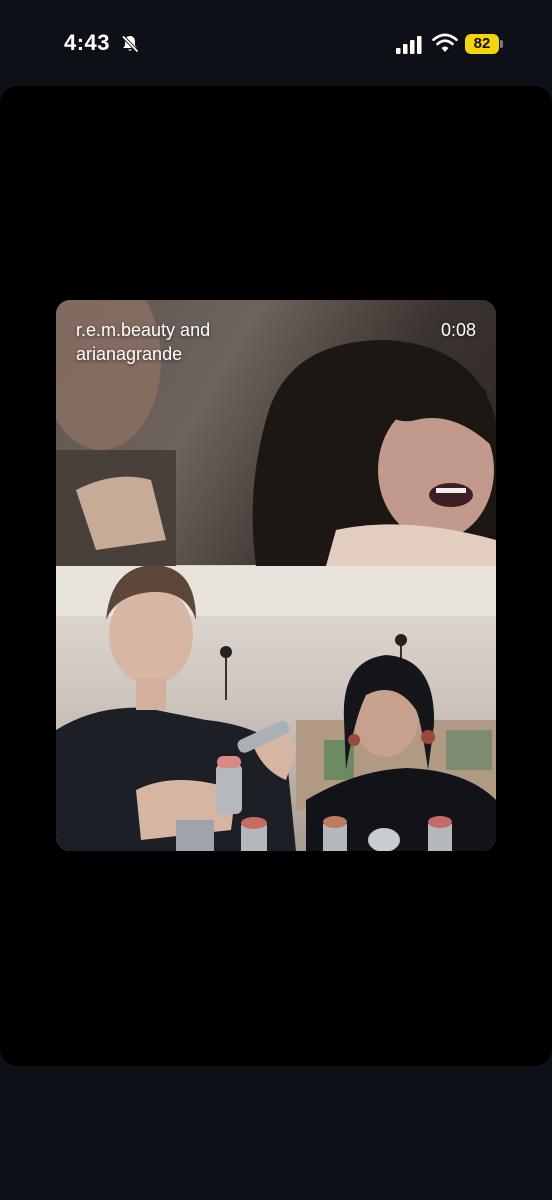 The height and width of the screenshot is (1200, 552). Describe the element at coordinates (87, 42) in the screenshot. I see `status-time: 4:43` at that location.